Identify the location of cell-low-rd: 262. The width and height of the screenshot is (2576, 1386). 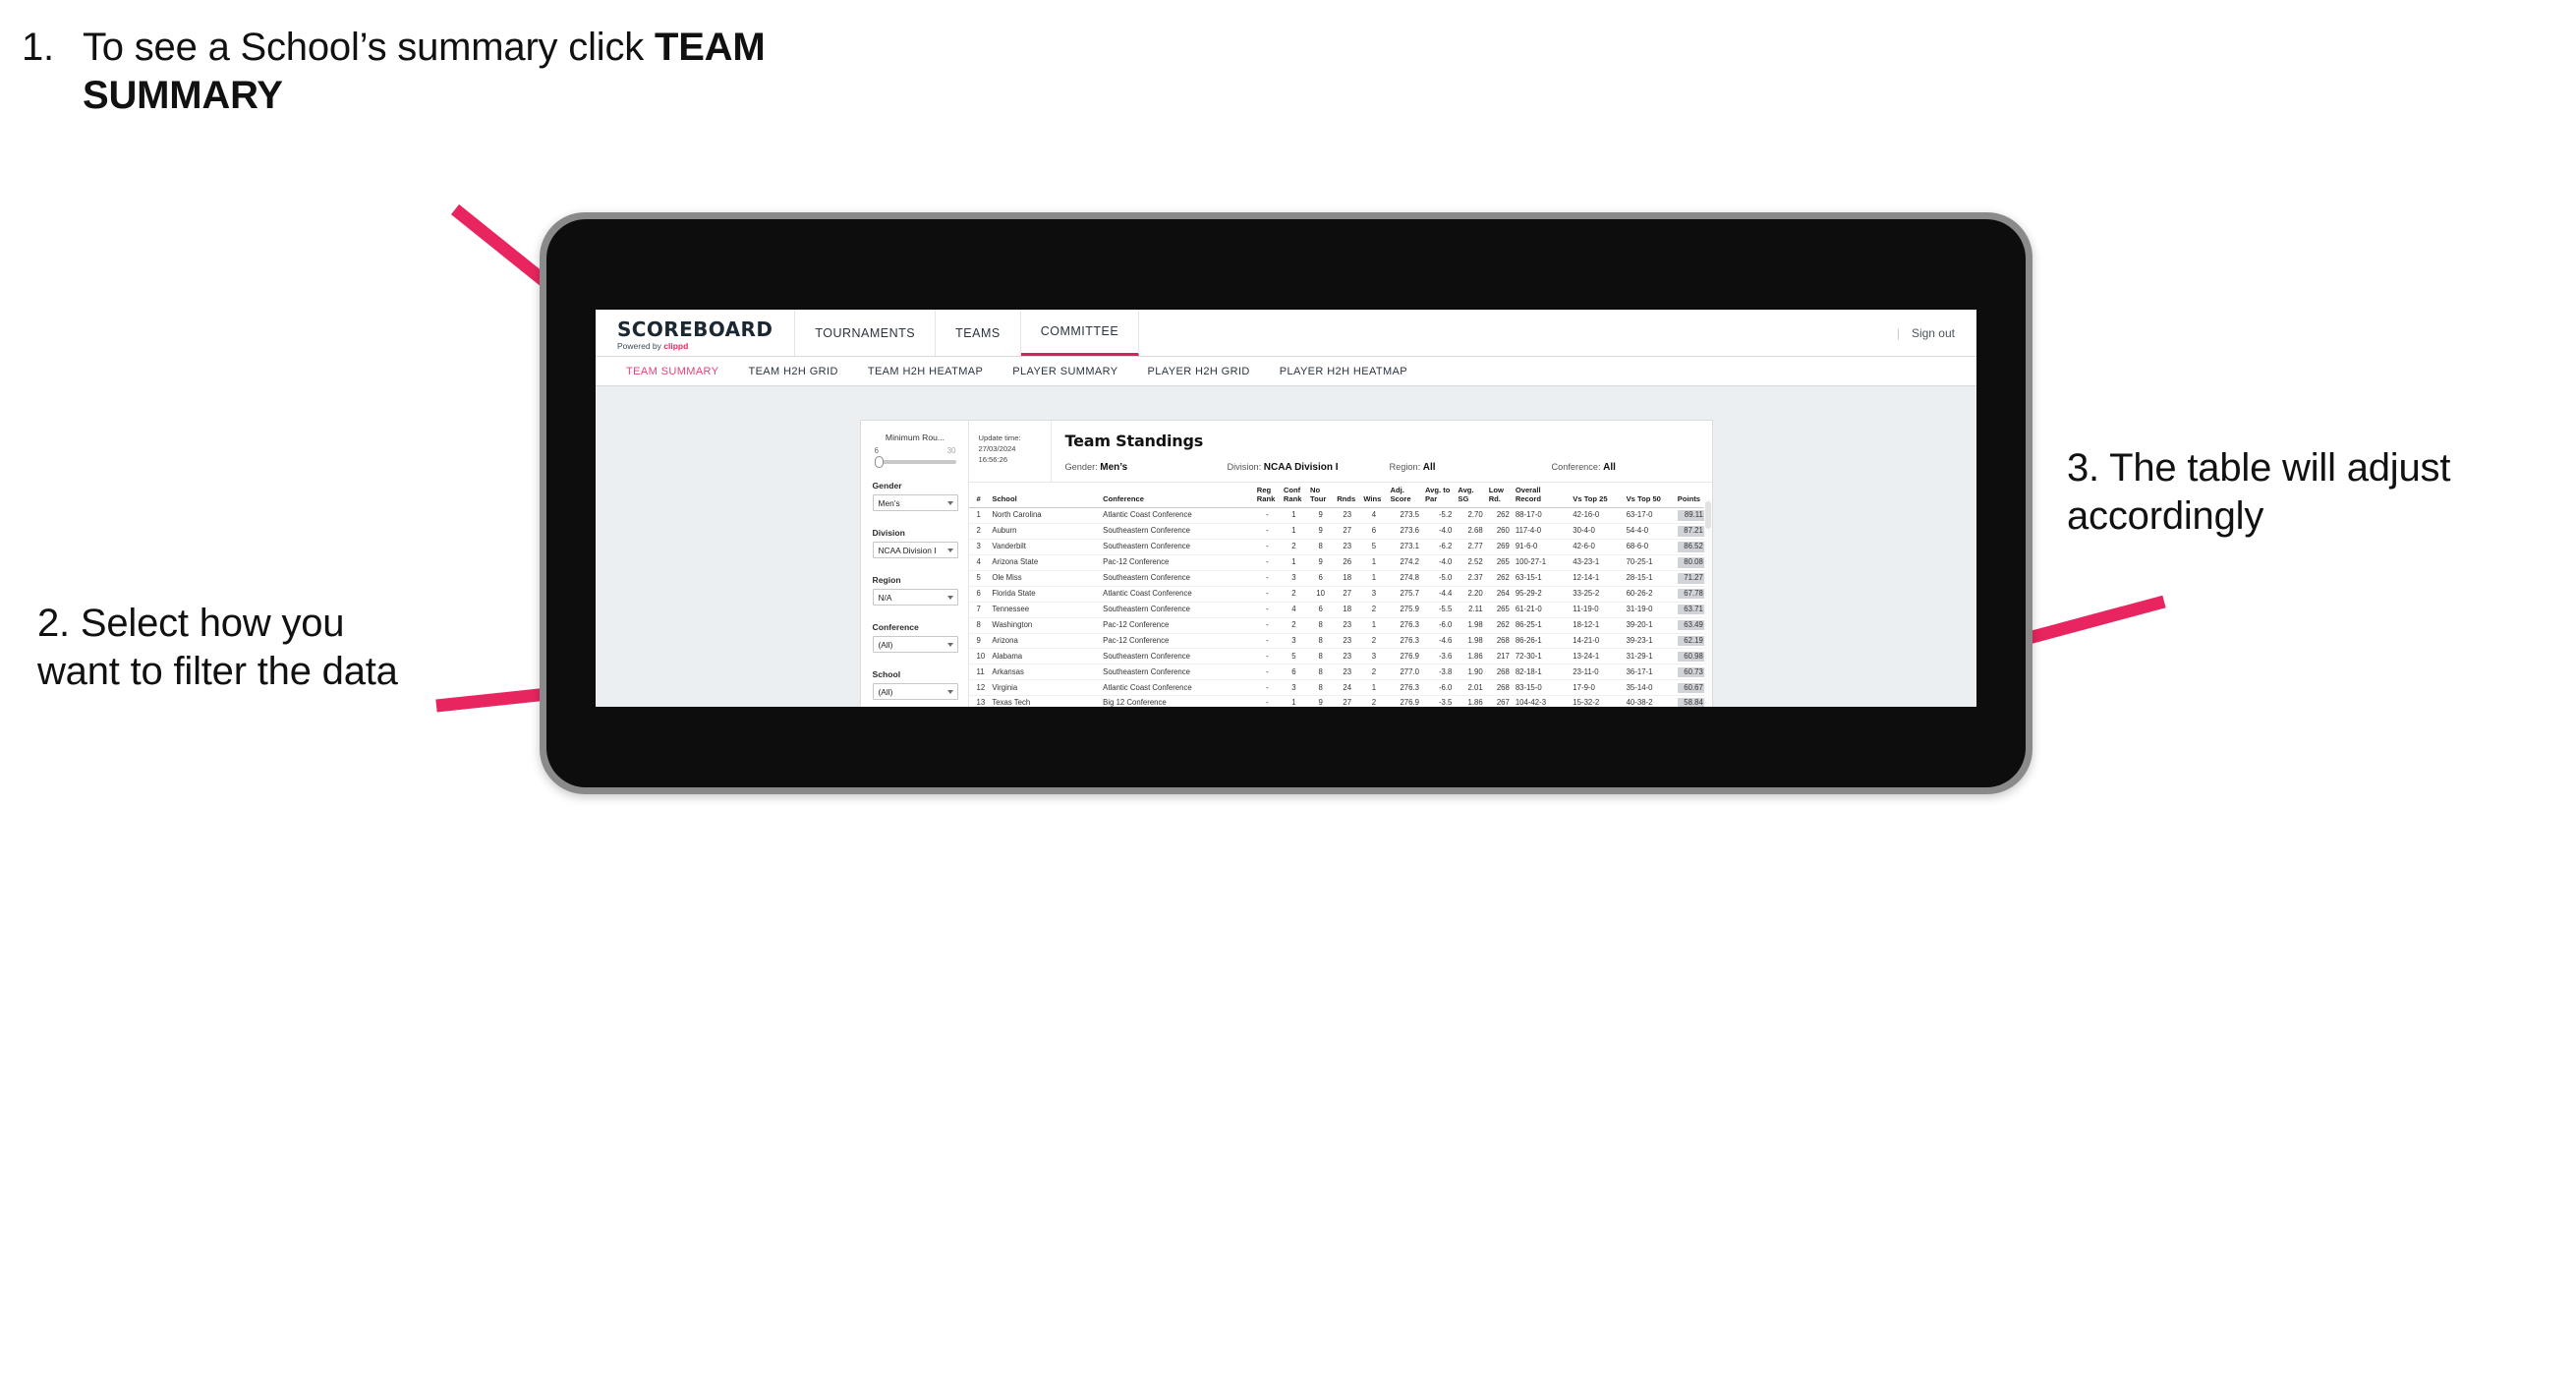
(1499, 515).